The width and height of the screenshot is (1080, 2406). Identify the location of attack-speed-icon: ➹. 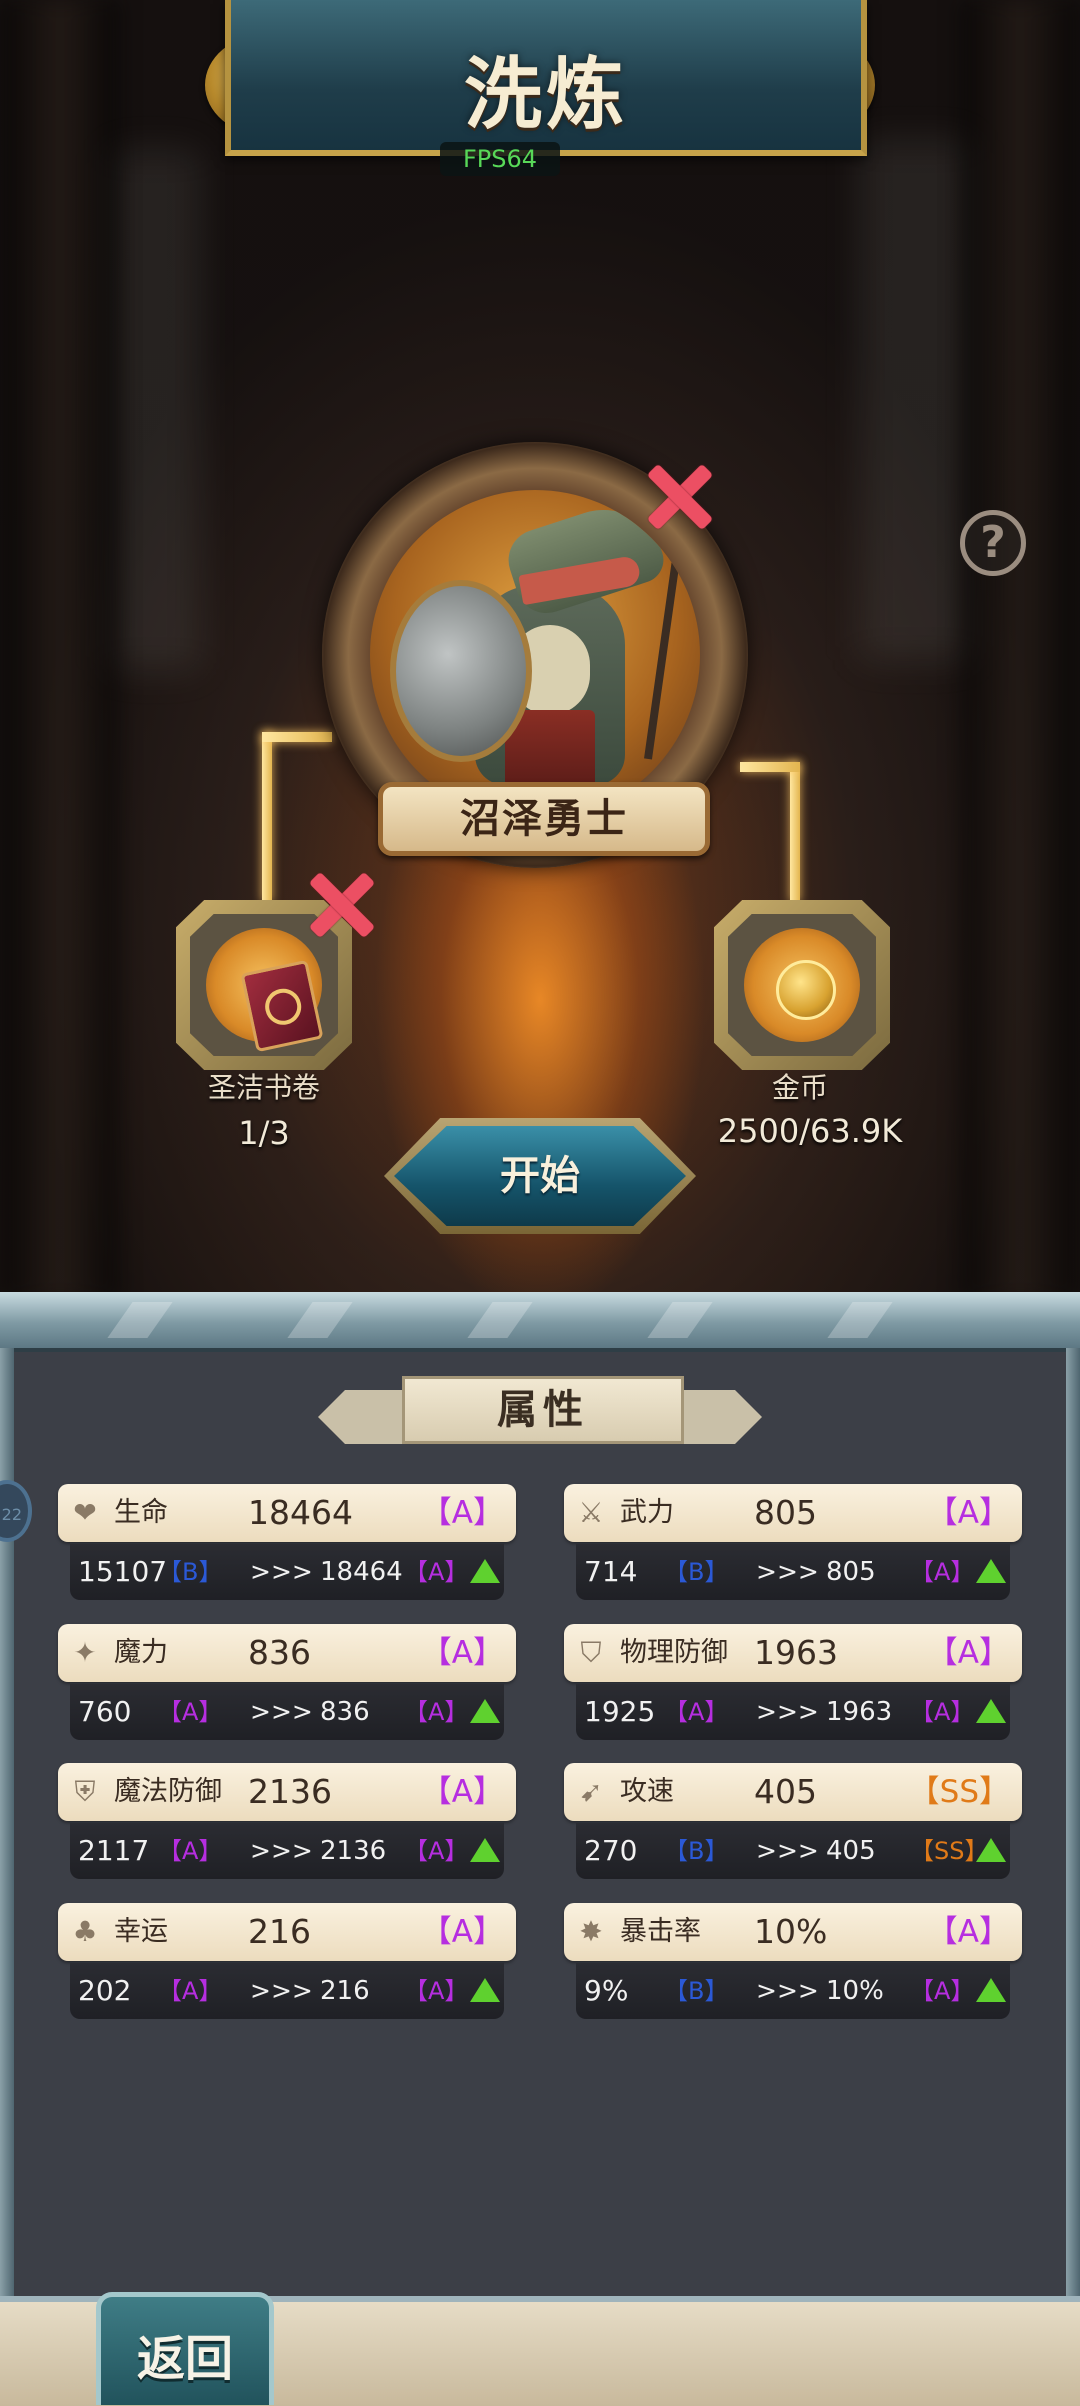
(591, 1791).